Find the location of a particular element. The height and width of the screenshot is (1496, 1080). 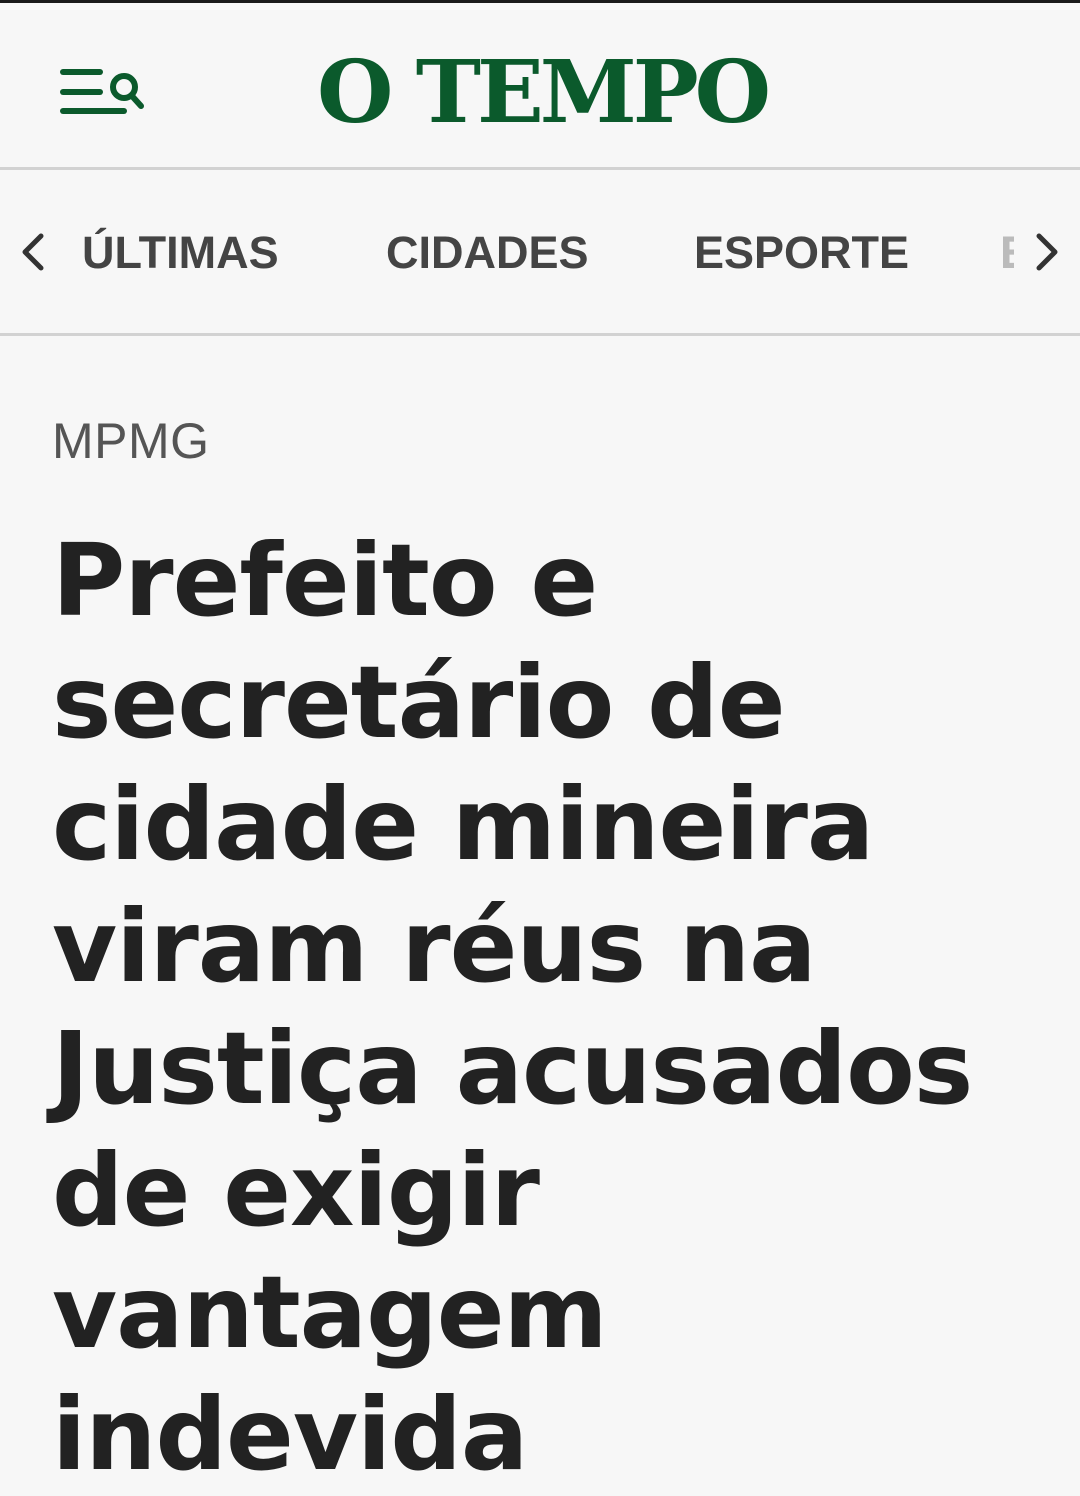

nav-item-esporte: ESPORTE is located at coordinates (801, 253).